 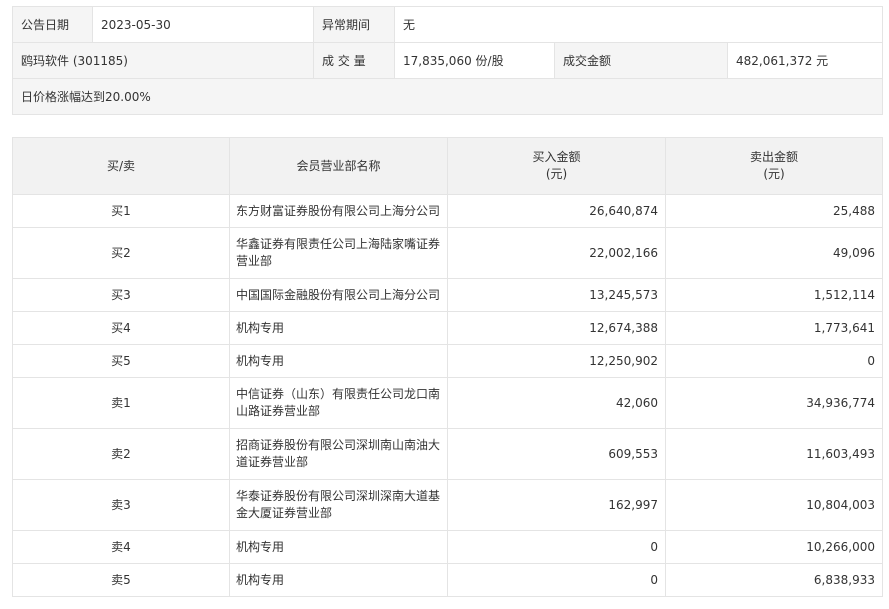 I want to click on cell-sell-amount: 49,096, so click(x=774, y=253).